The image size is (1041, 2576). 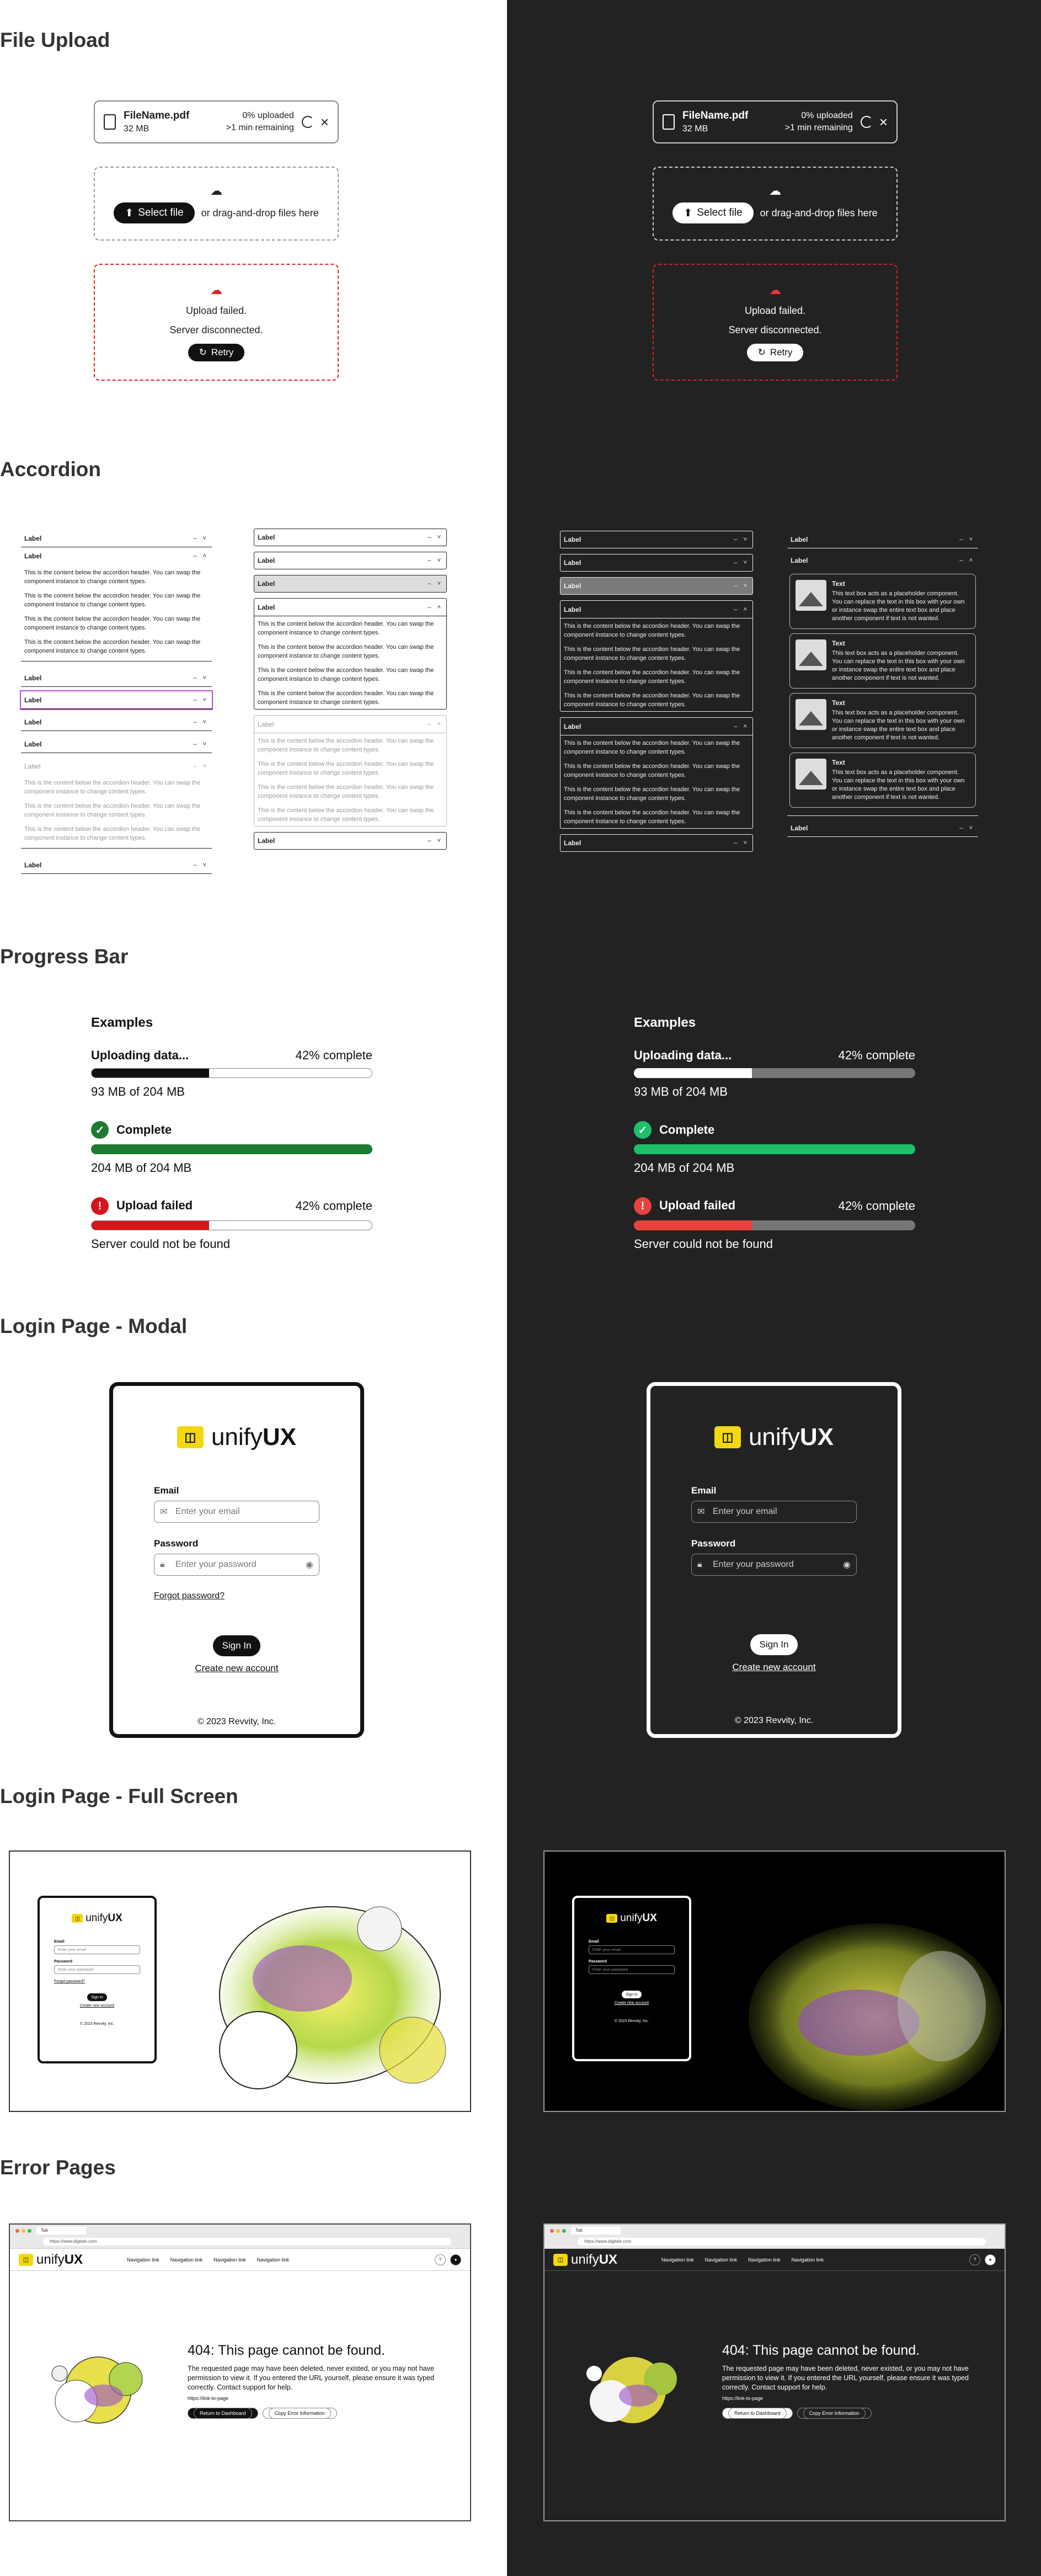 I want to click on brand-prefix: unify, so click(x=585, y=2259).